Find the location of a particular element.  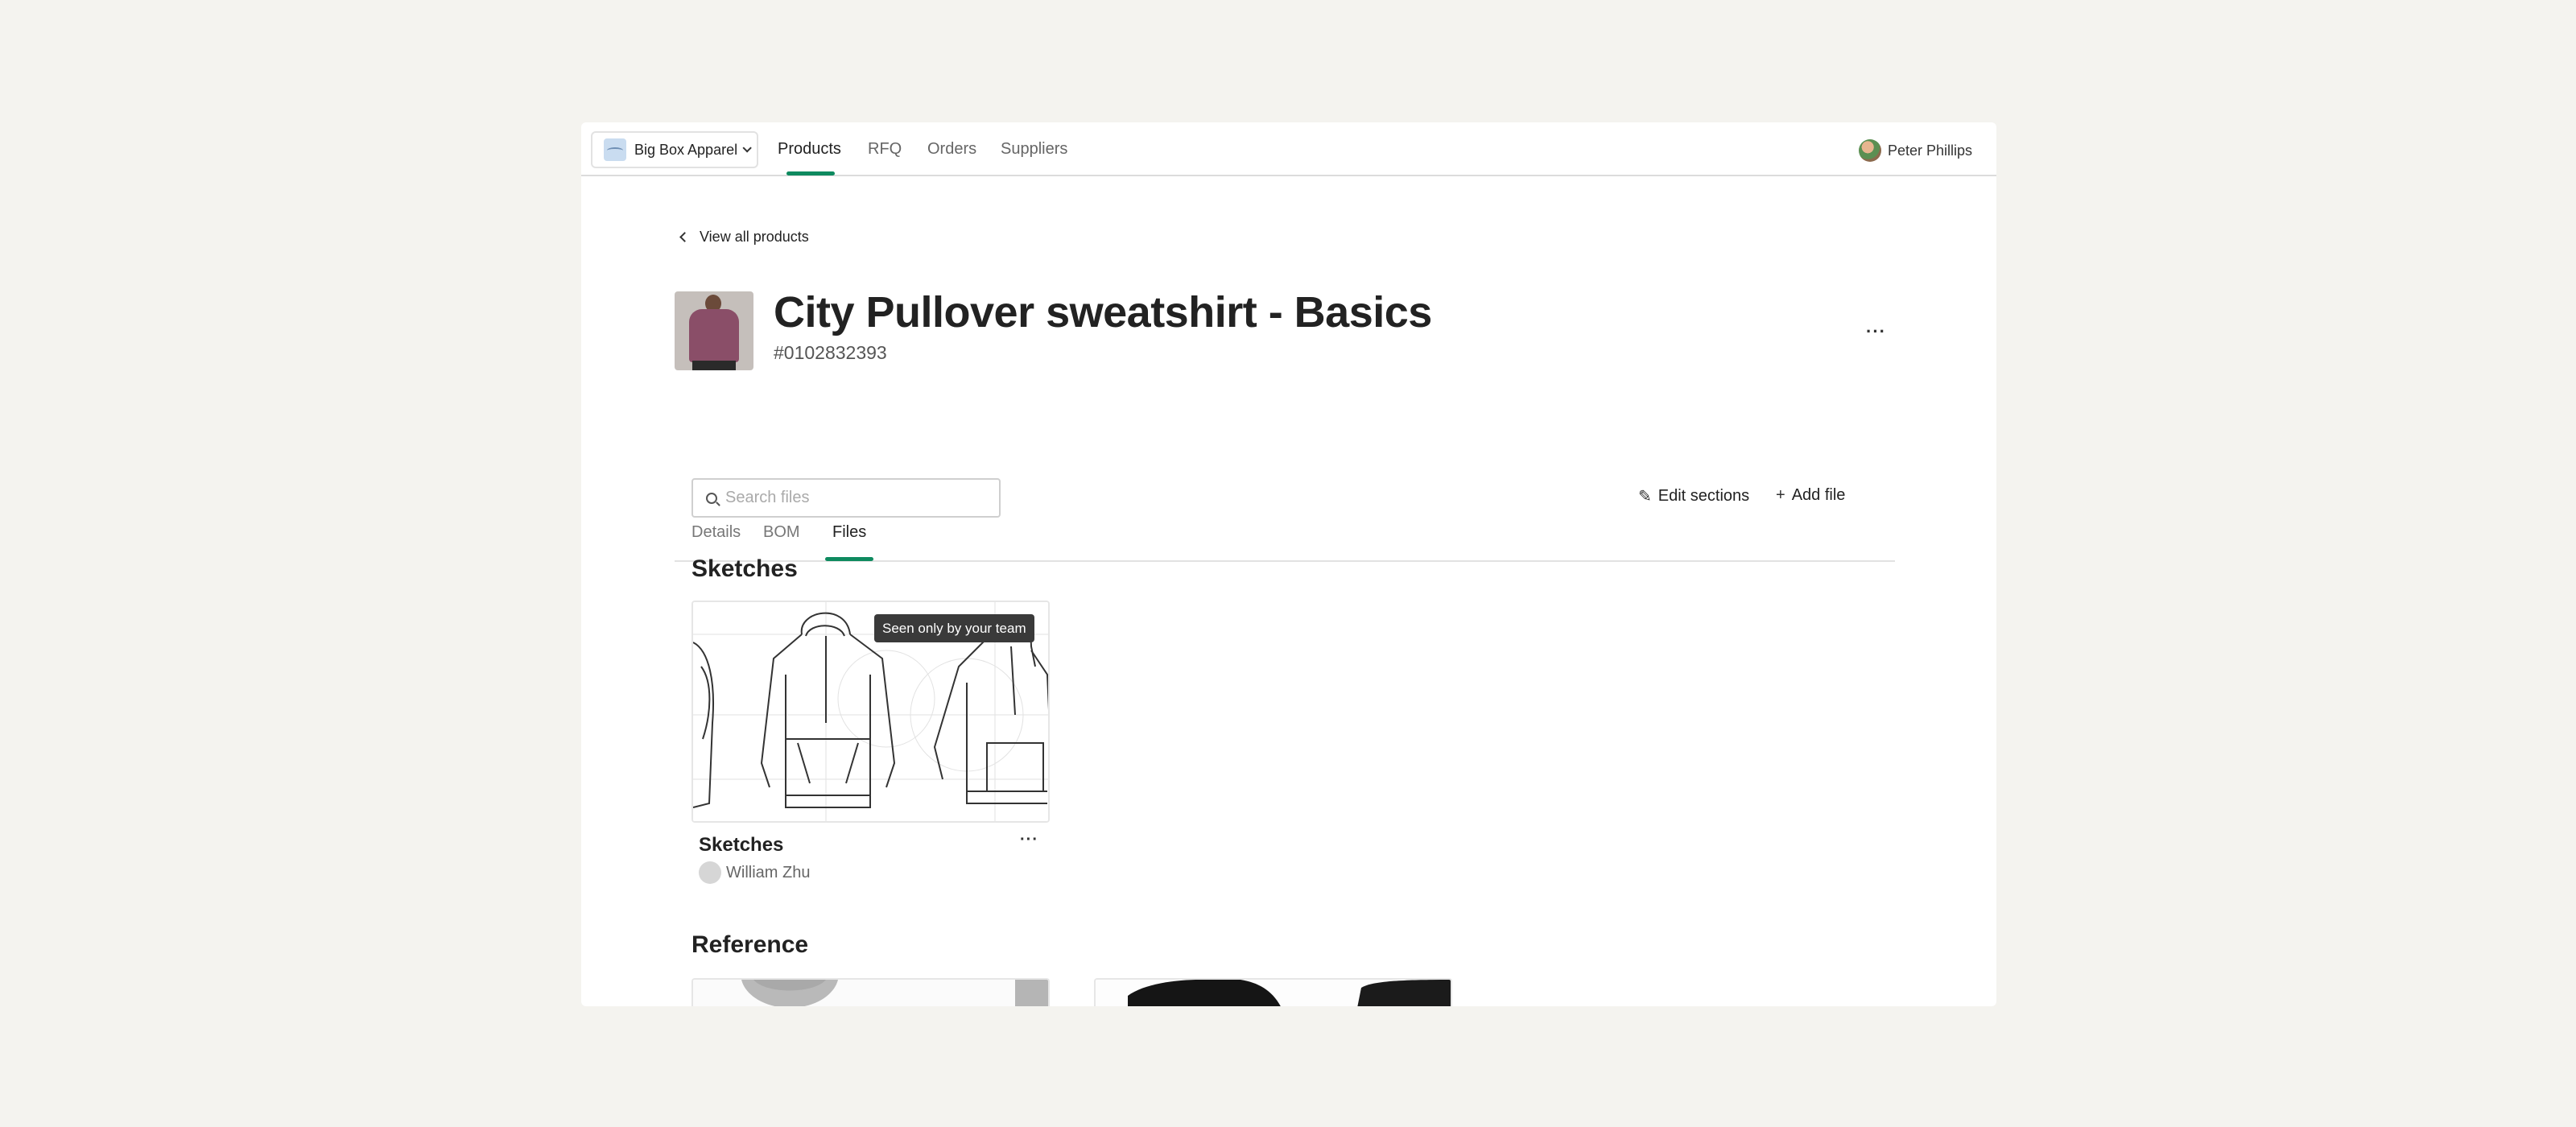

add-file-label: Add file is located at coordinates (1818, 495).